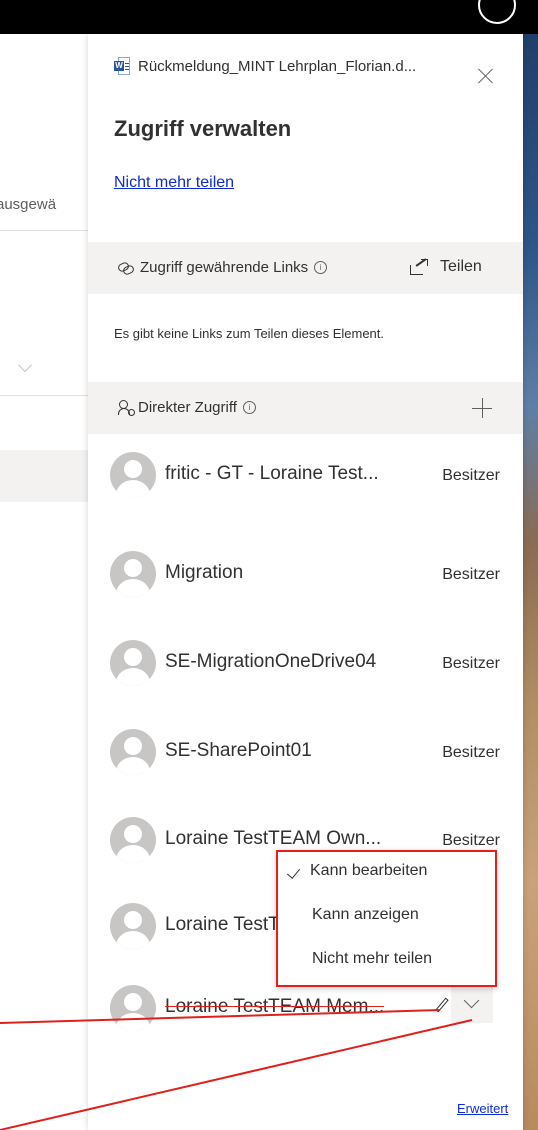 The width and height of the screenshot is (538, 1130). I want to click on background-chevron-icon, so click(25, 365).